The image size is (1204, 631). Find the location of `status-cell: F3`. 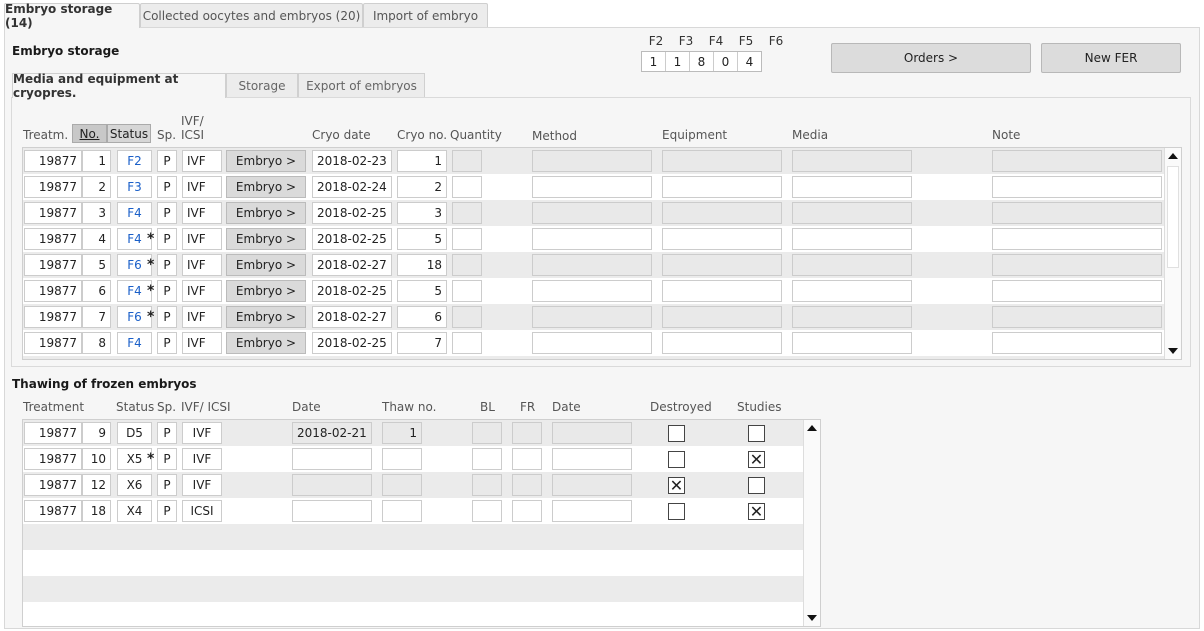

status-cell: F3 is located at coordinates (134, 187).